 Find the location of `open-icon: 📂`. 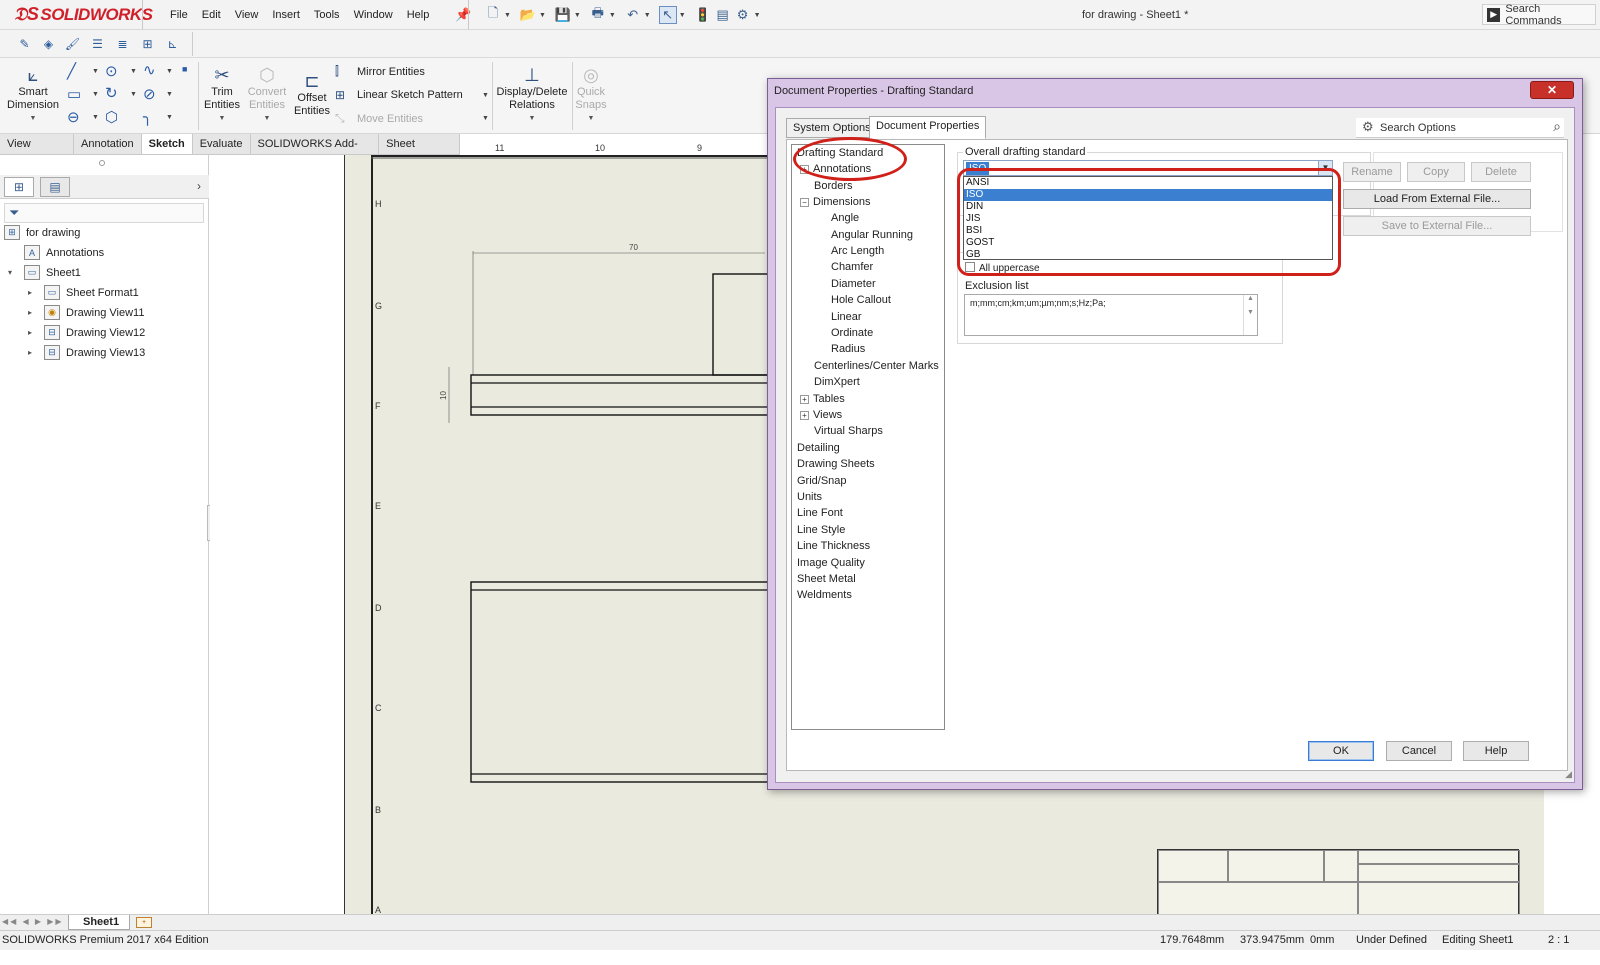

open-icon: 📂 is located at coordinates (528, 15).